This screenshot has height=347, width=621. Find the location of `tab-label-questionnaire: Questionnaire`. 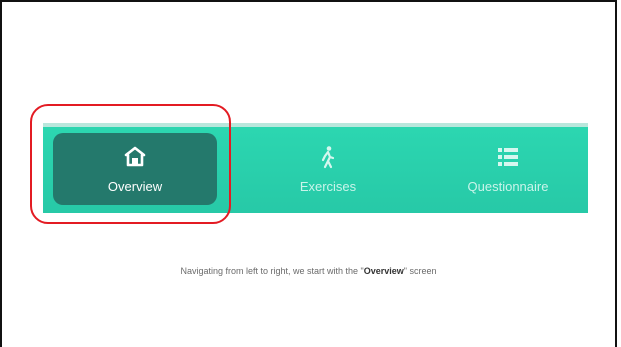

tab-label-questionnaire: Questionnaire is located at coordinates (508, 186).